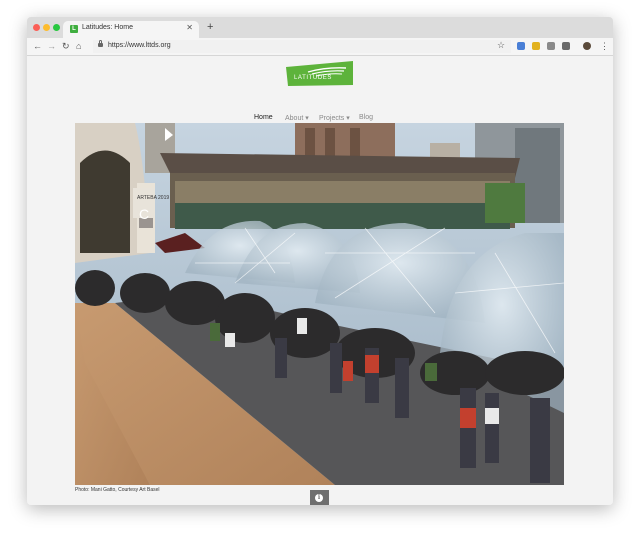  I want to click on nav-home: Home, so click(263, 117).